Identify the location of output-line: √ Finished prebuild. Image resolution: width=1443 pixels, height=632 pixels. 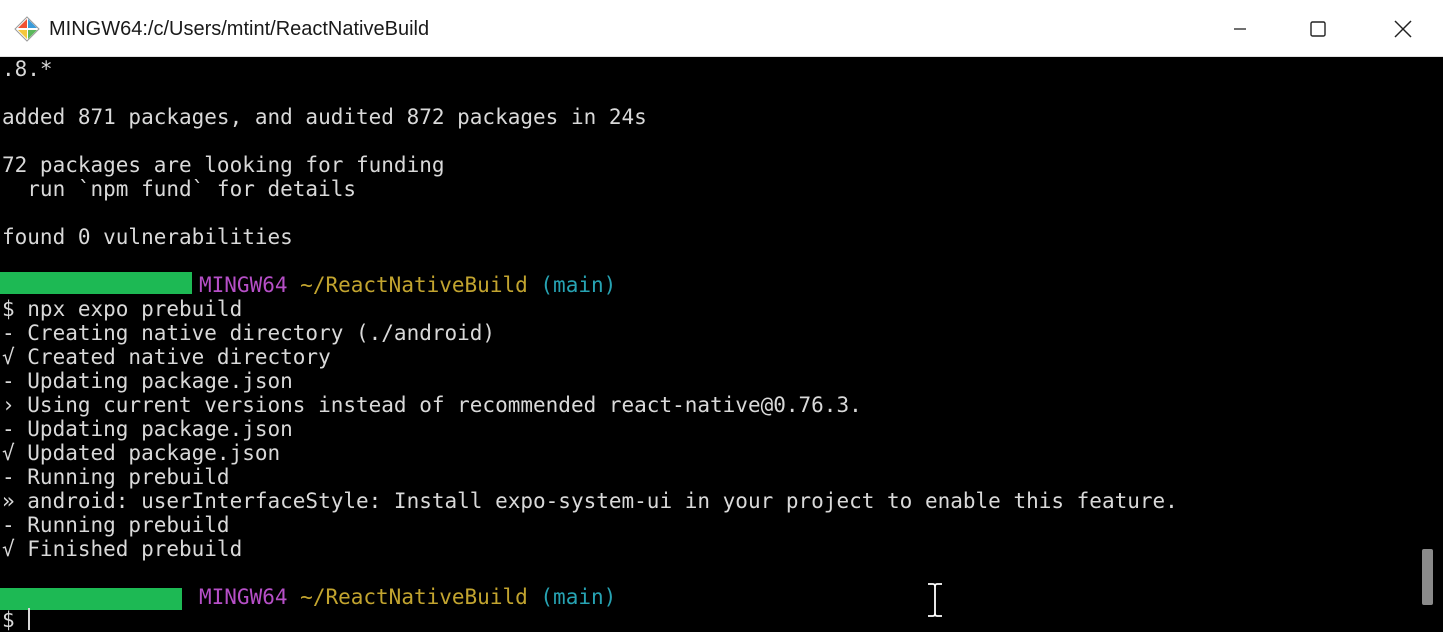
(122, 549).